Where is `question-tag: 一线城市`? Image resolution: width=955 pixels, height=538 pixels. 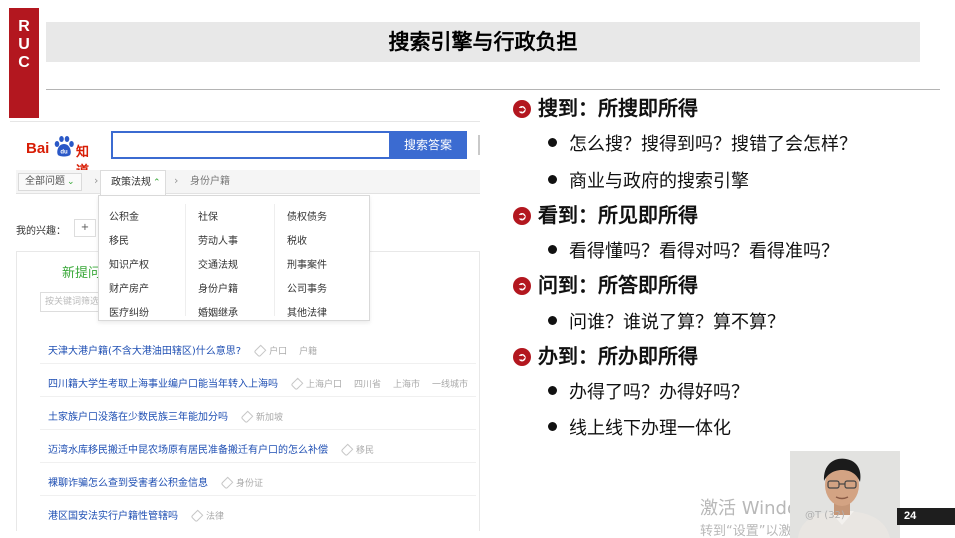 question-tag: 一线城市 is located at coordinates (450, 385).